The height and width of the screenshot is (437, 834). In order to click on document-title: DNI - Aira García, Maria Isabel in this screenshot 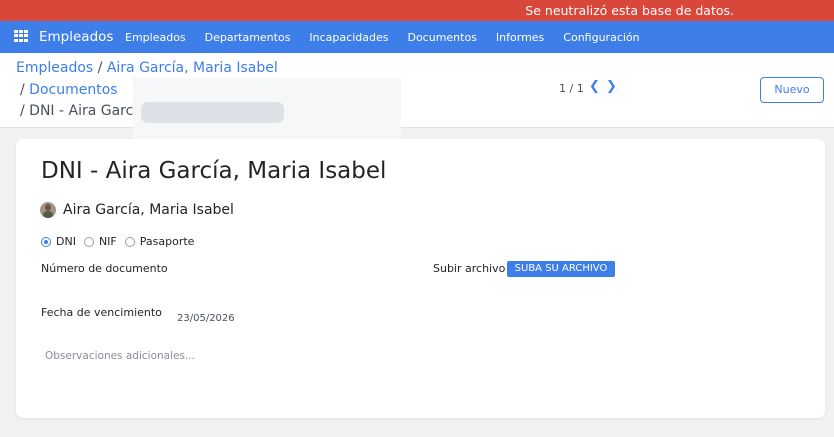, I will do `click(214, 171)`.